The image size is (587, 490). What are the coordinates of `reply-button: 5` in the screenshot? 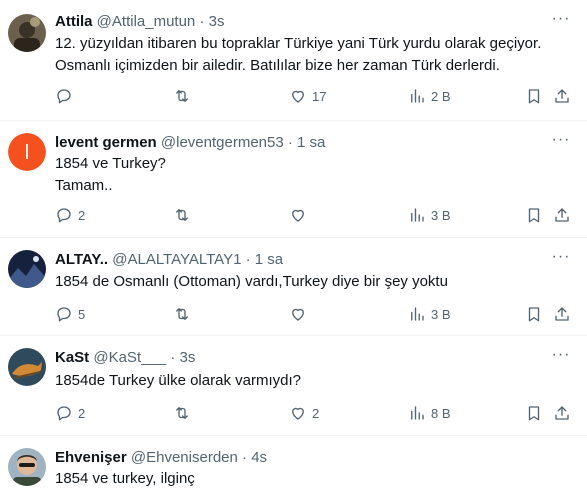 It's located at (70, 314).